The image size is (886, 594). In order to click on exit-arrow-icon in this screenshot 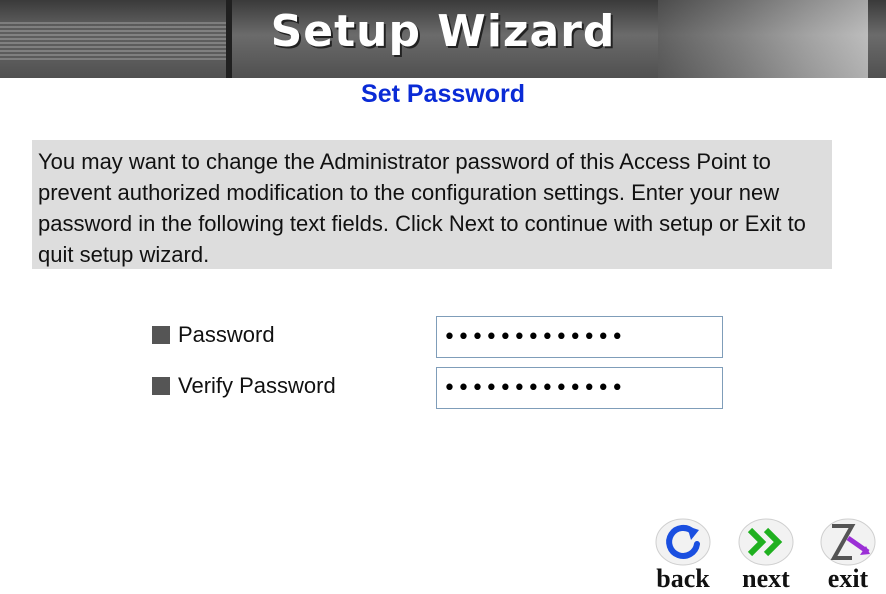, I will do `click(848, 542)`.